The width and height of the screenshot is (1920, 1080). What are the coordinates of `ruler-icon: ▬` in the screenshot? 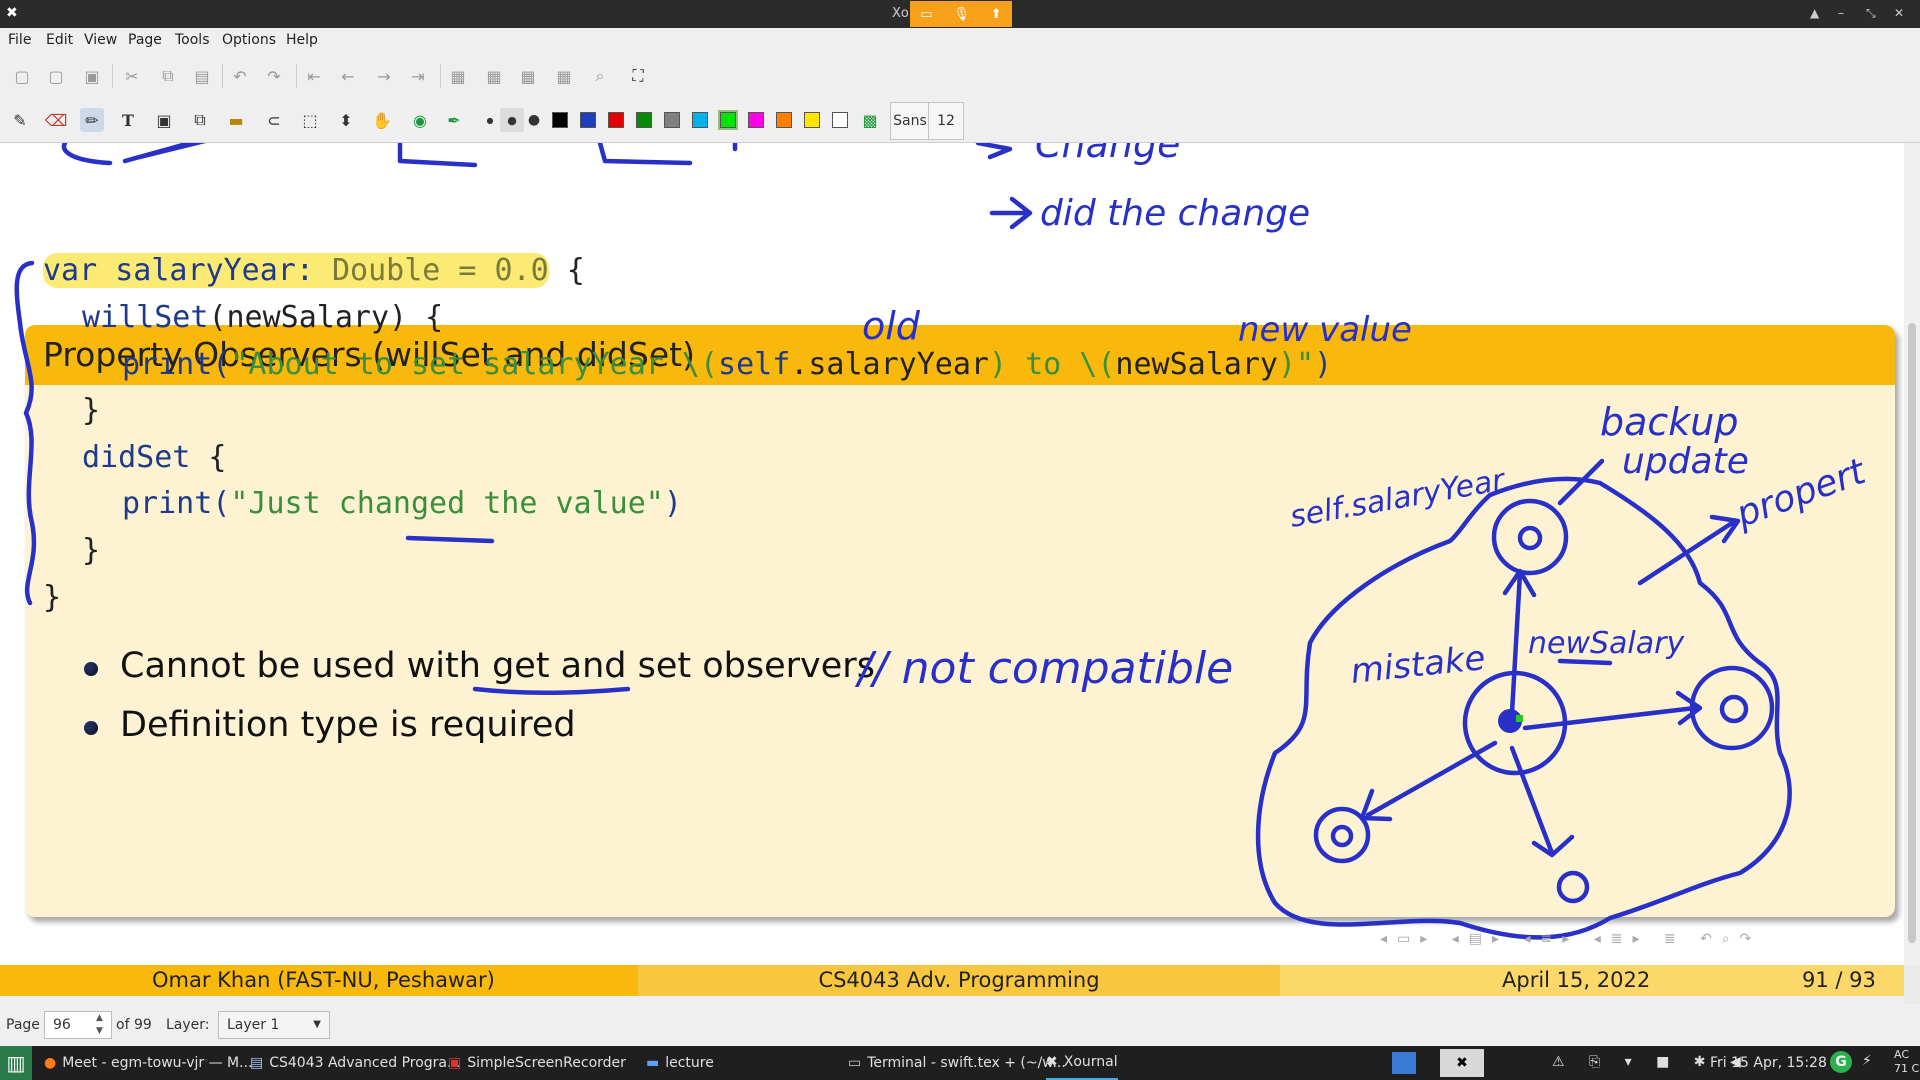 It's located at (236, 120).